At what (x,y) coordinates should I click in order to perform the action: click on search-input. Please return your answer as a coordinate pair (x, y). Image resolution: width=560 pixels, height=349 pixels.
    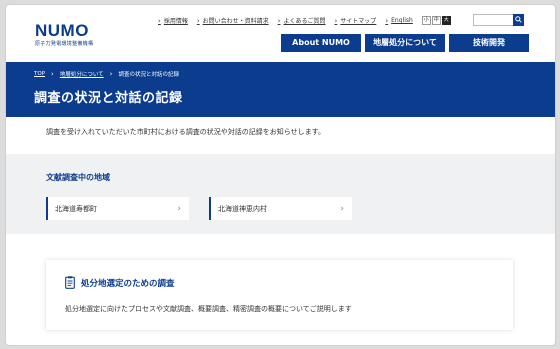
    Looking at the image, I should click on (493, 20).